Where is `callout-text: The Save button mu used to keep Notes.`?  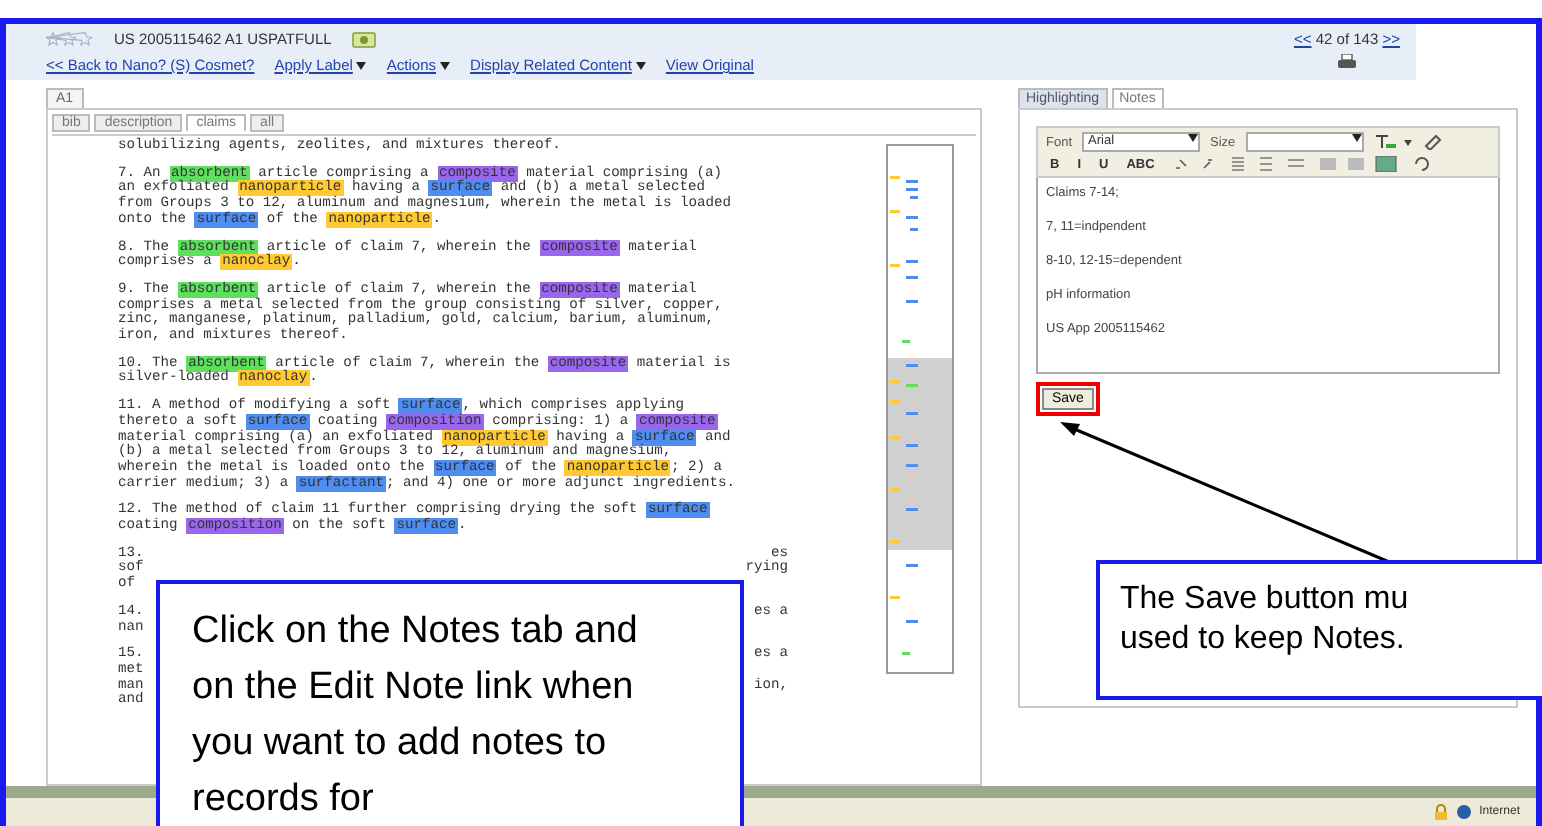 callout-text: The Save button mu used to keep Notes. is located at coordinates (1319, 630).